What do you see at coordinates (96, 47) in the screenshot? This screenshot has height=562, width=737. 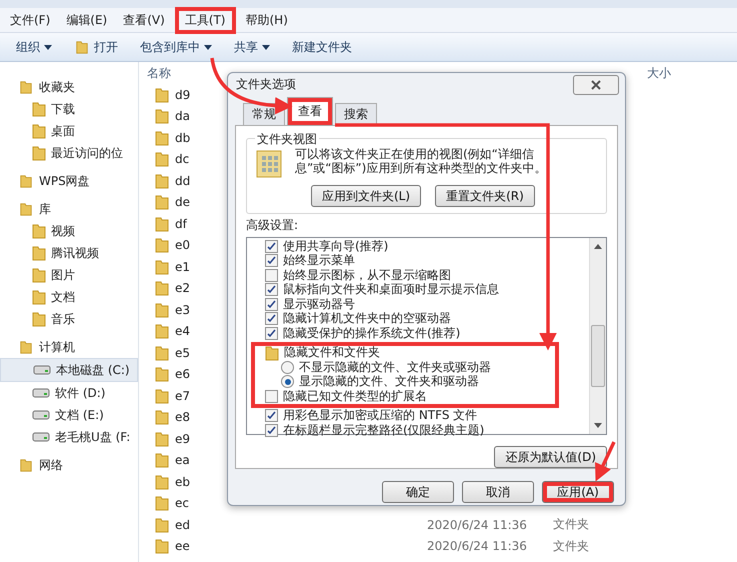 I see `toolbar-button: 打开` at bounding box center [96, 47].